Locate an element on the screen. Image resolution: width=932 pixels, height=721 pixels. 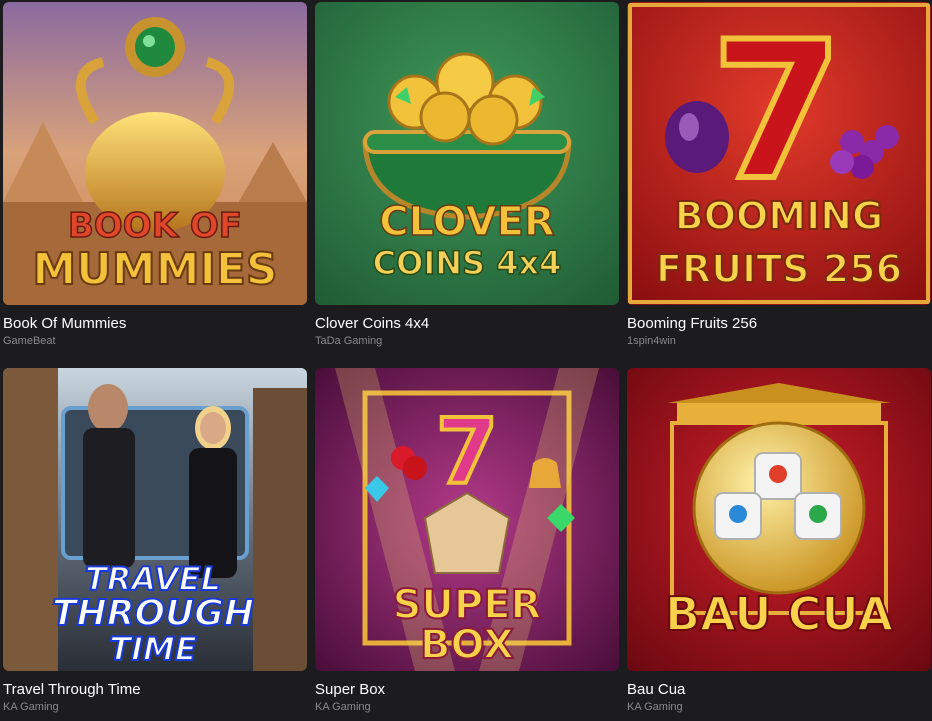
art-title-line1: CLOVER is located at coordinates (466, 222).